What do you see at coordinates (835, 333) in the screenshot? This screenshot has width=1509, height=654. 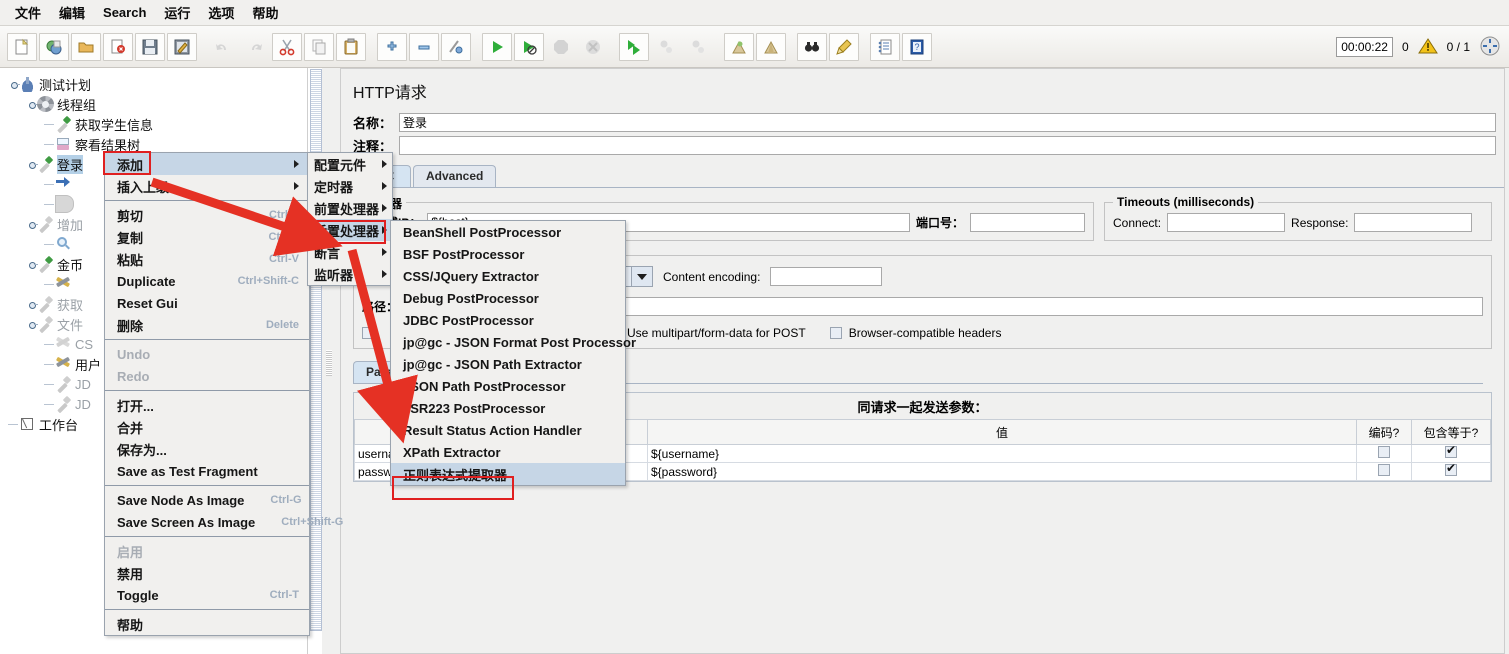 I see `browser-headers-checkbox` at bounding box center [835, 333].